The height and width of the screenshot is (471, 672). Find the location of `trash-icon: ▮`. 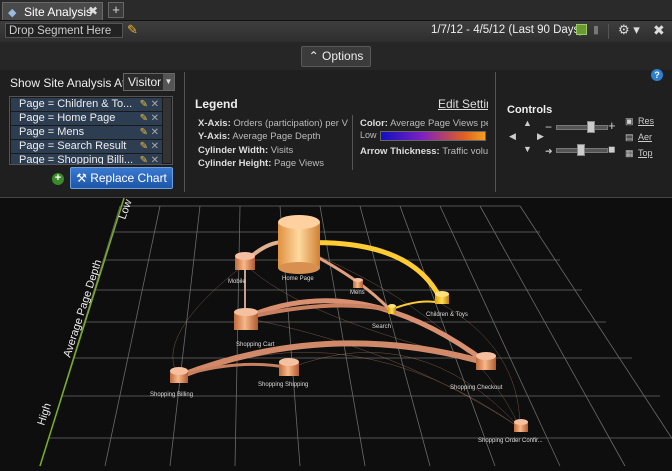

trash-icon: ▮ is located at coordinates (596, 29).